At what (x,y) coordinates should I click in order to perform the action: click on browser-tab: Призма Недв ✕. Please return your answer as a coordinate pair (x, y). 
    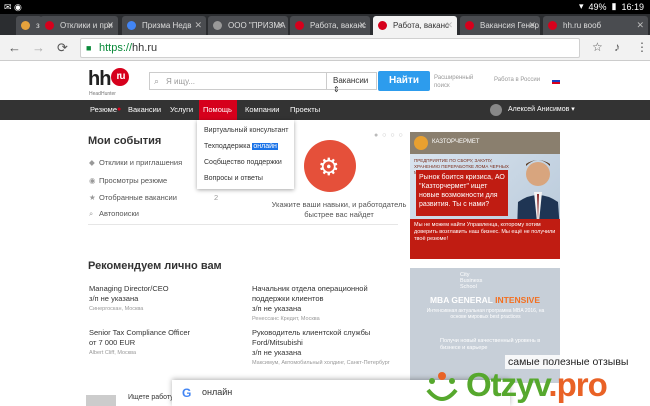
    Looking at the image, I should click on (164, 25).